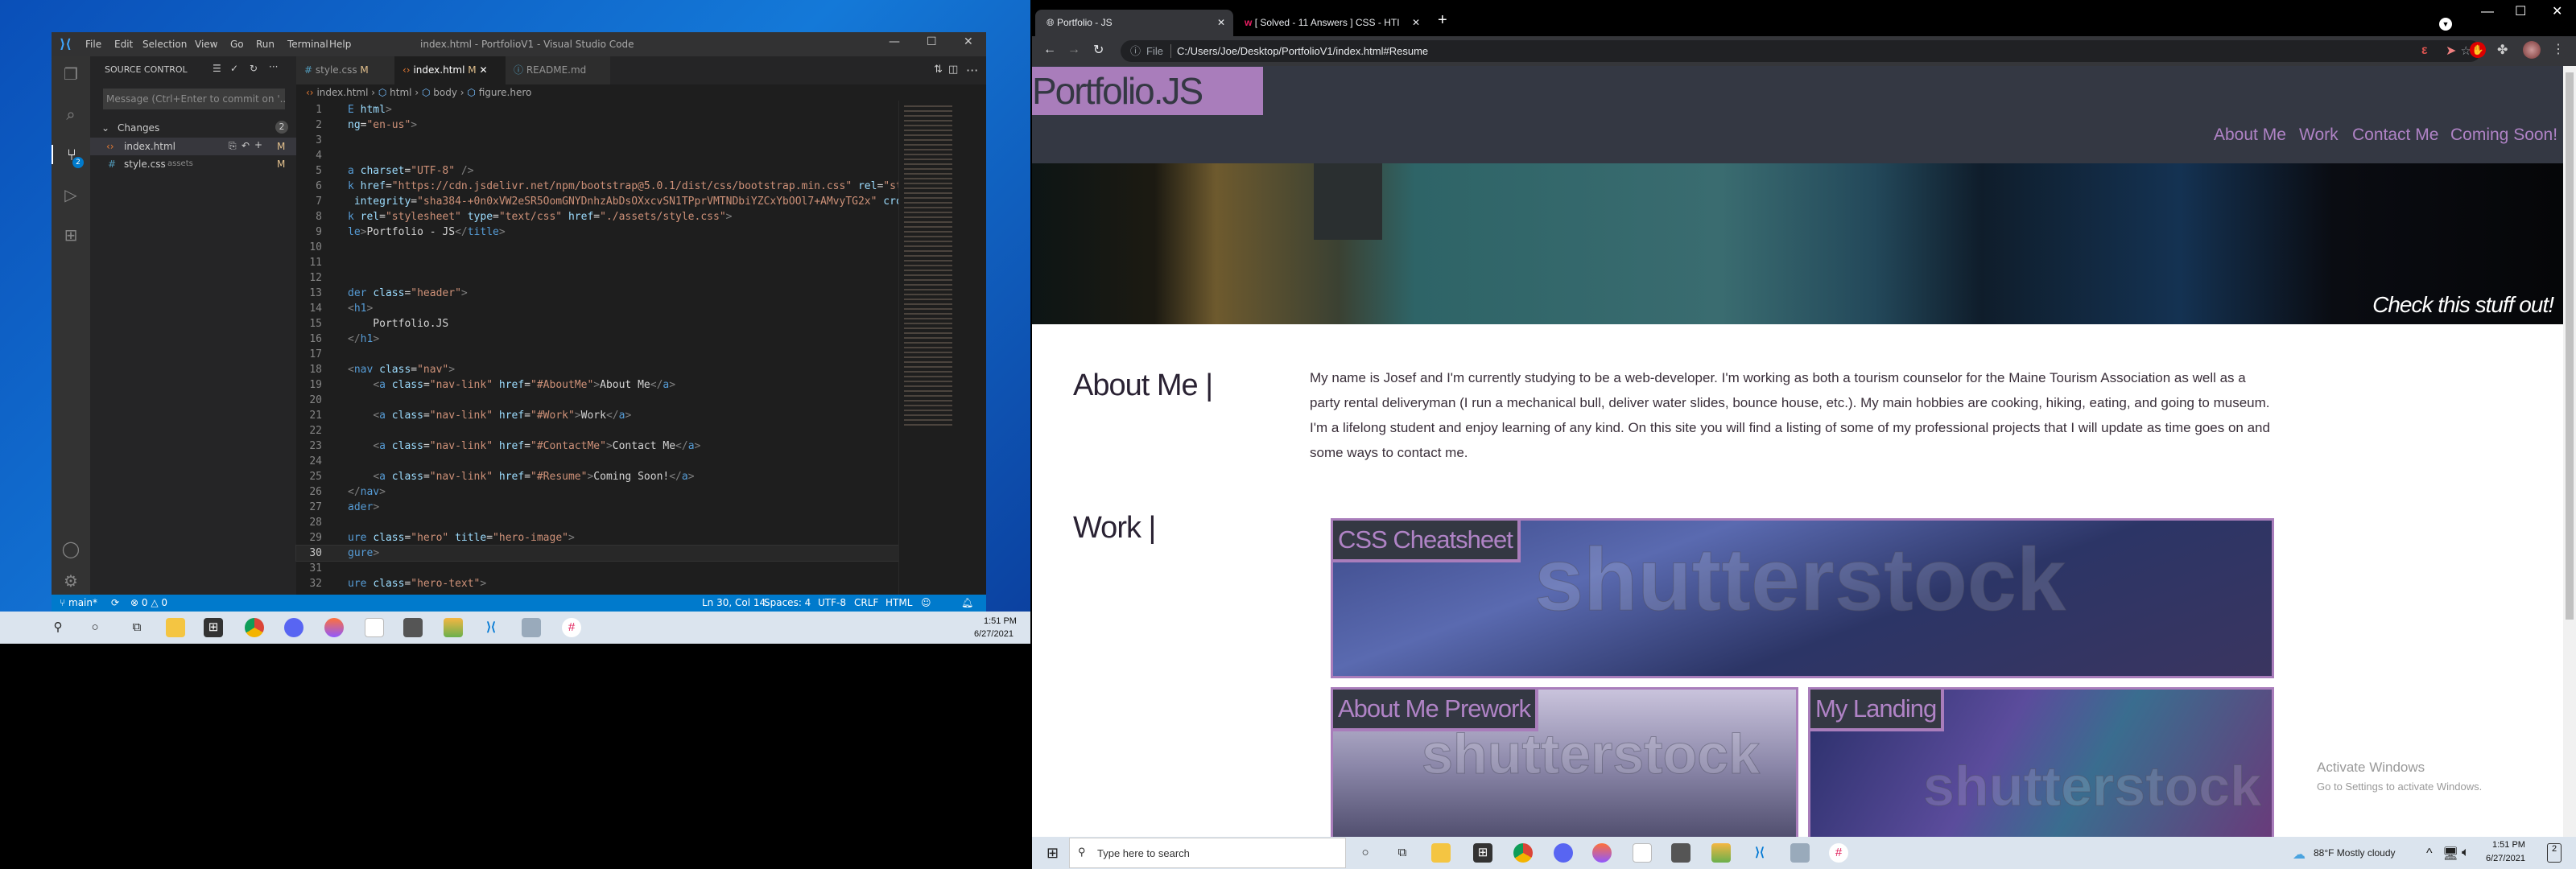 This screenshot has height=869, width=2576. Describe the element at coordinates (2355, 853) in the screenshot. I see `weather-text: 88°F Mostly cloudy` at that location.